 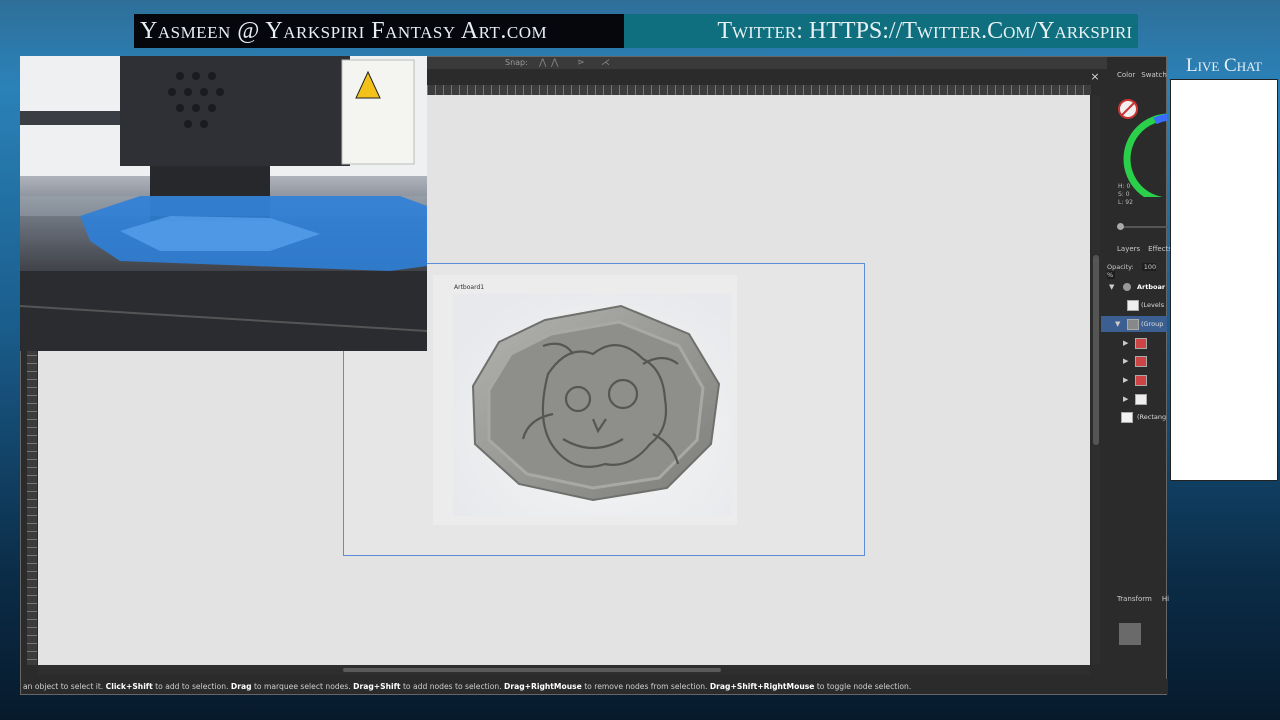 I want to click on visibility-icon, so click(x=1127, y=287).